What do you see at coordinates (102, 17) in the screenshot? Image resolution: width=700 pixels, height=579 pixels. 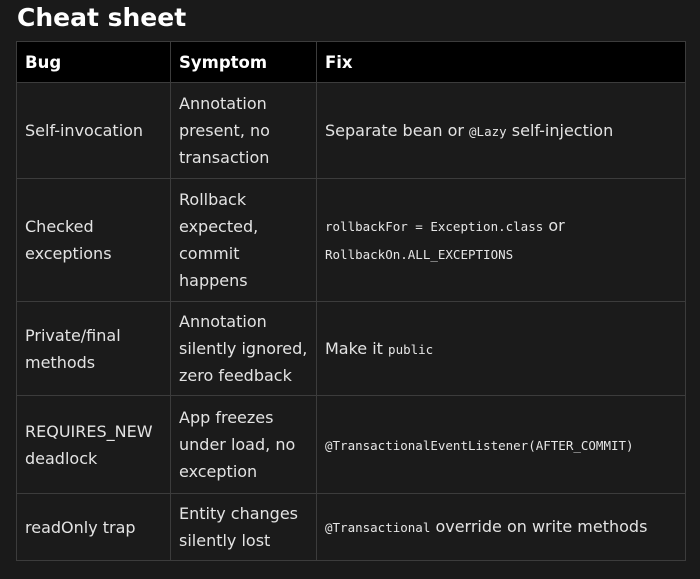 I see `page-title: Cheat sheet` at bounding box center [102, 17].